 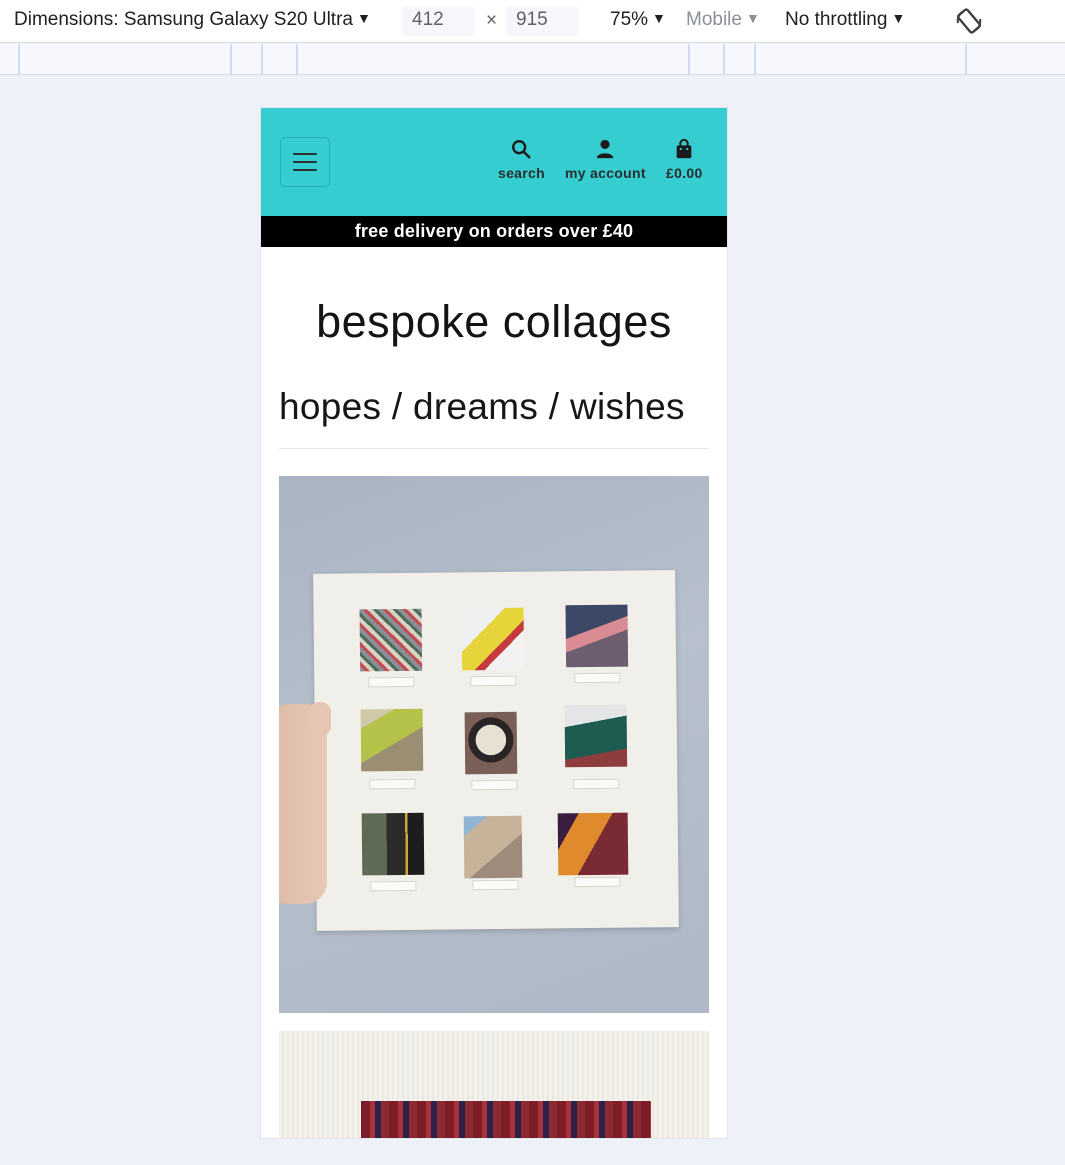 I want to click on search-icon, so click(x=522, y=149).